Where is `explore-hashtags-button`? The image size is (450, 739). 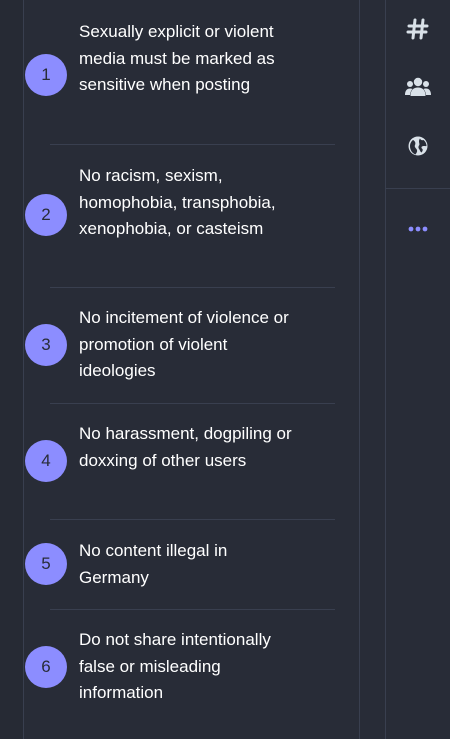 explore-hashtags-button is located at coordinates (418, 29).